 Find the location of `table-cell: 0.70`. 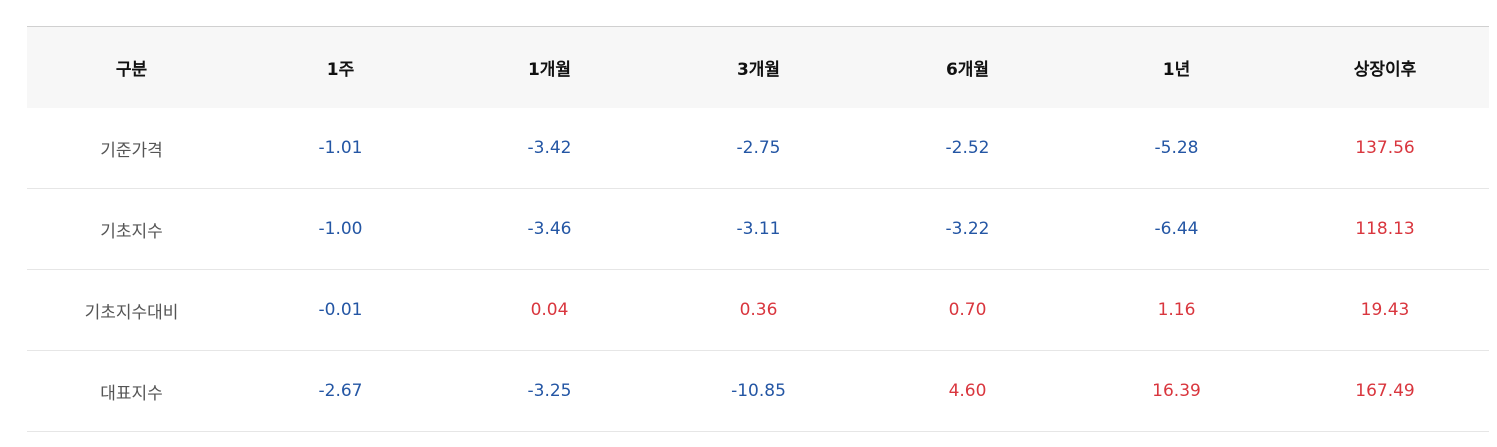

table-cell: 0.70 is located at coordinates (967, 310).